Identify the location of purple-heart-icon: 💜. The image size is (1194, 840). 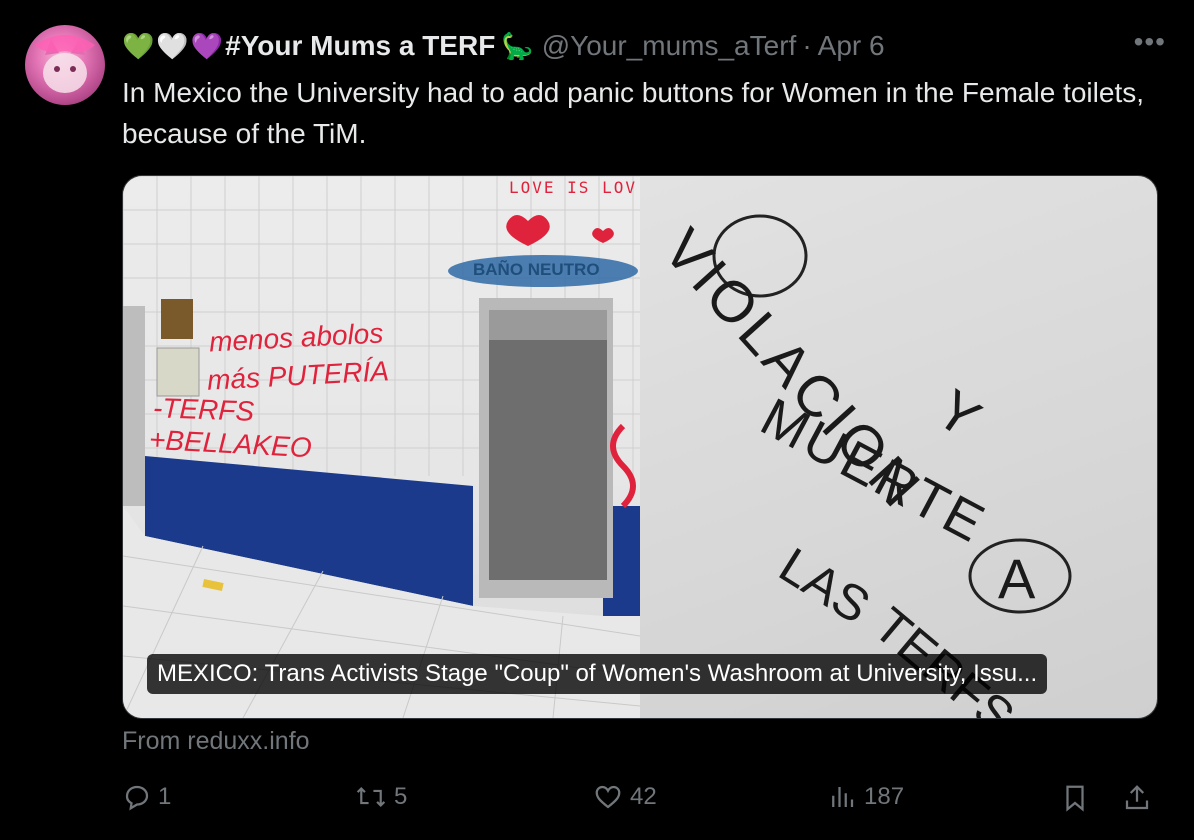
(207, 46).